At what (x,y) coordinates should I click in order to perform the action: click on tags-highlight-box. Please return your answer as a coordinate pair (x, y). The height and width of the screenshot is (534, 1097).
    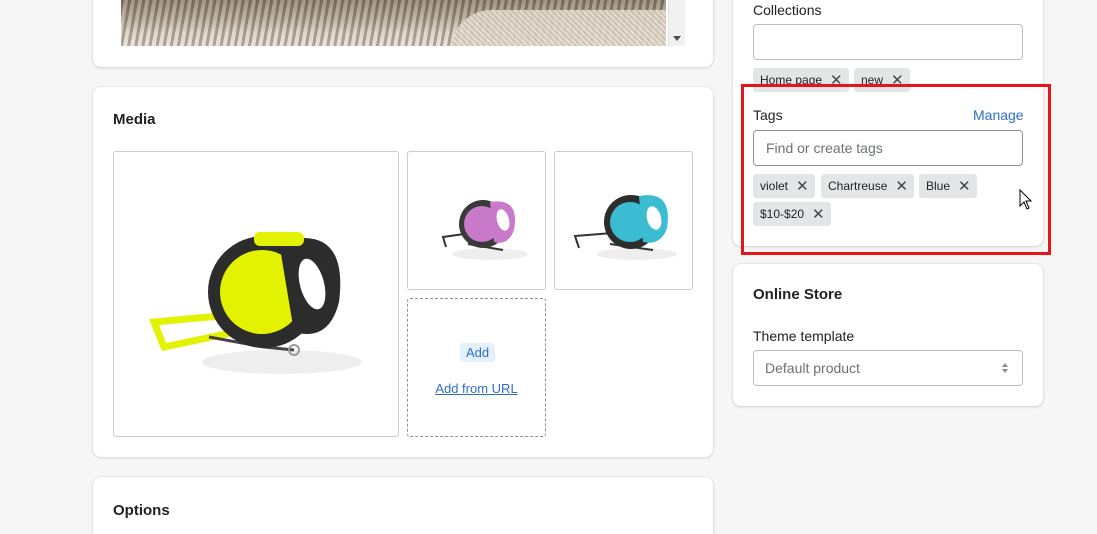
    Looking at the image, I should click on (896, 169).